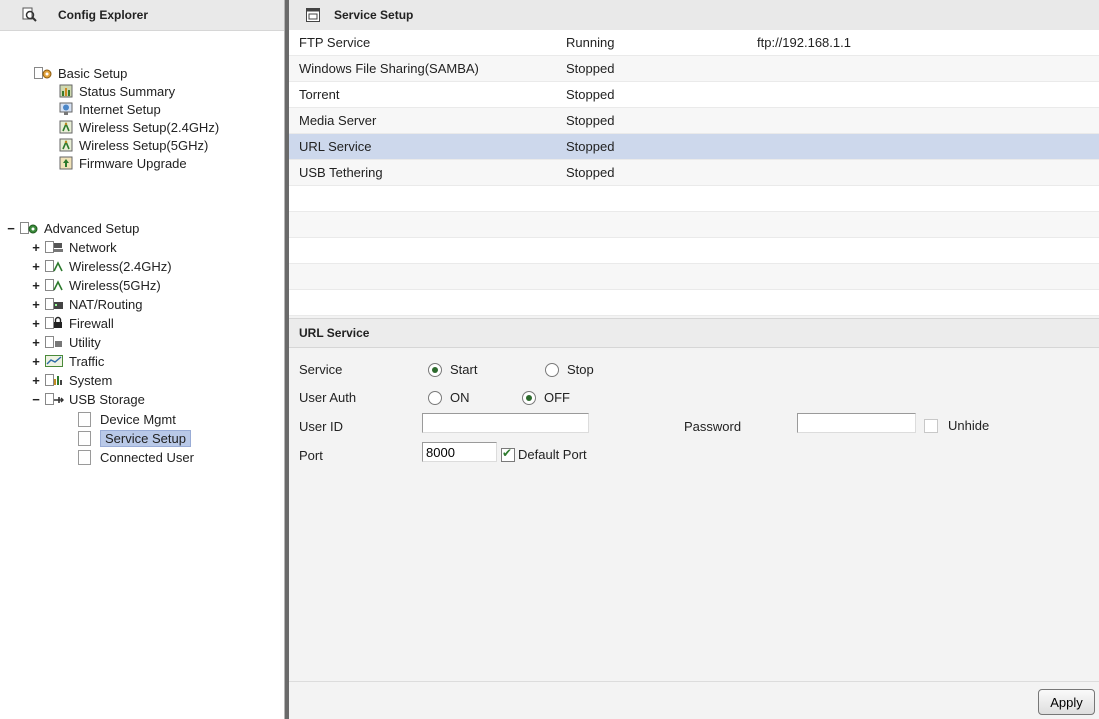  What do you see at coordinates (101, 266) in the screenshot?
I see `tree-wireless-24: + Wireless(2.4GHz)` at bounding box center [101, 266].